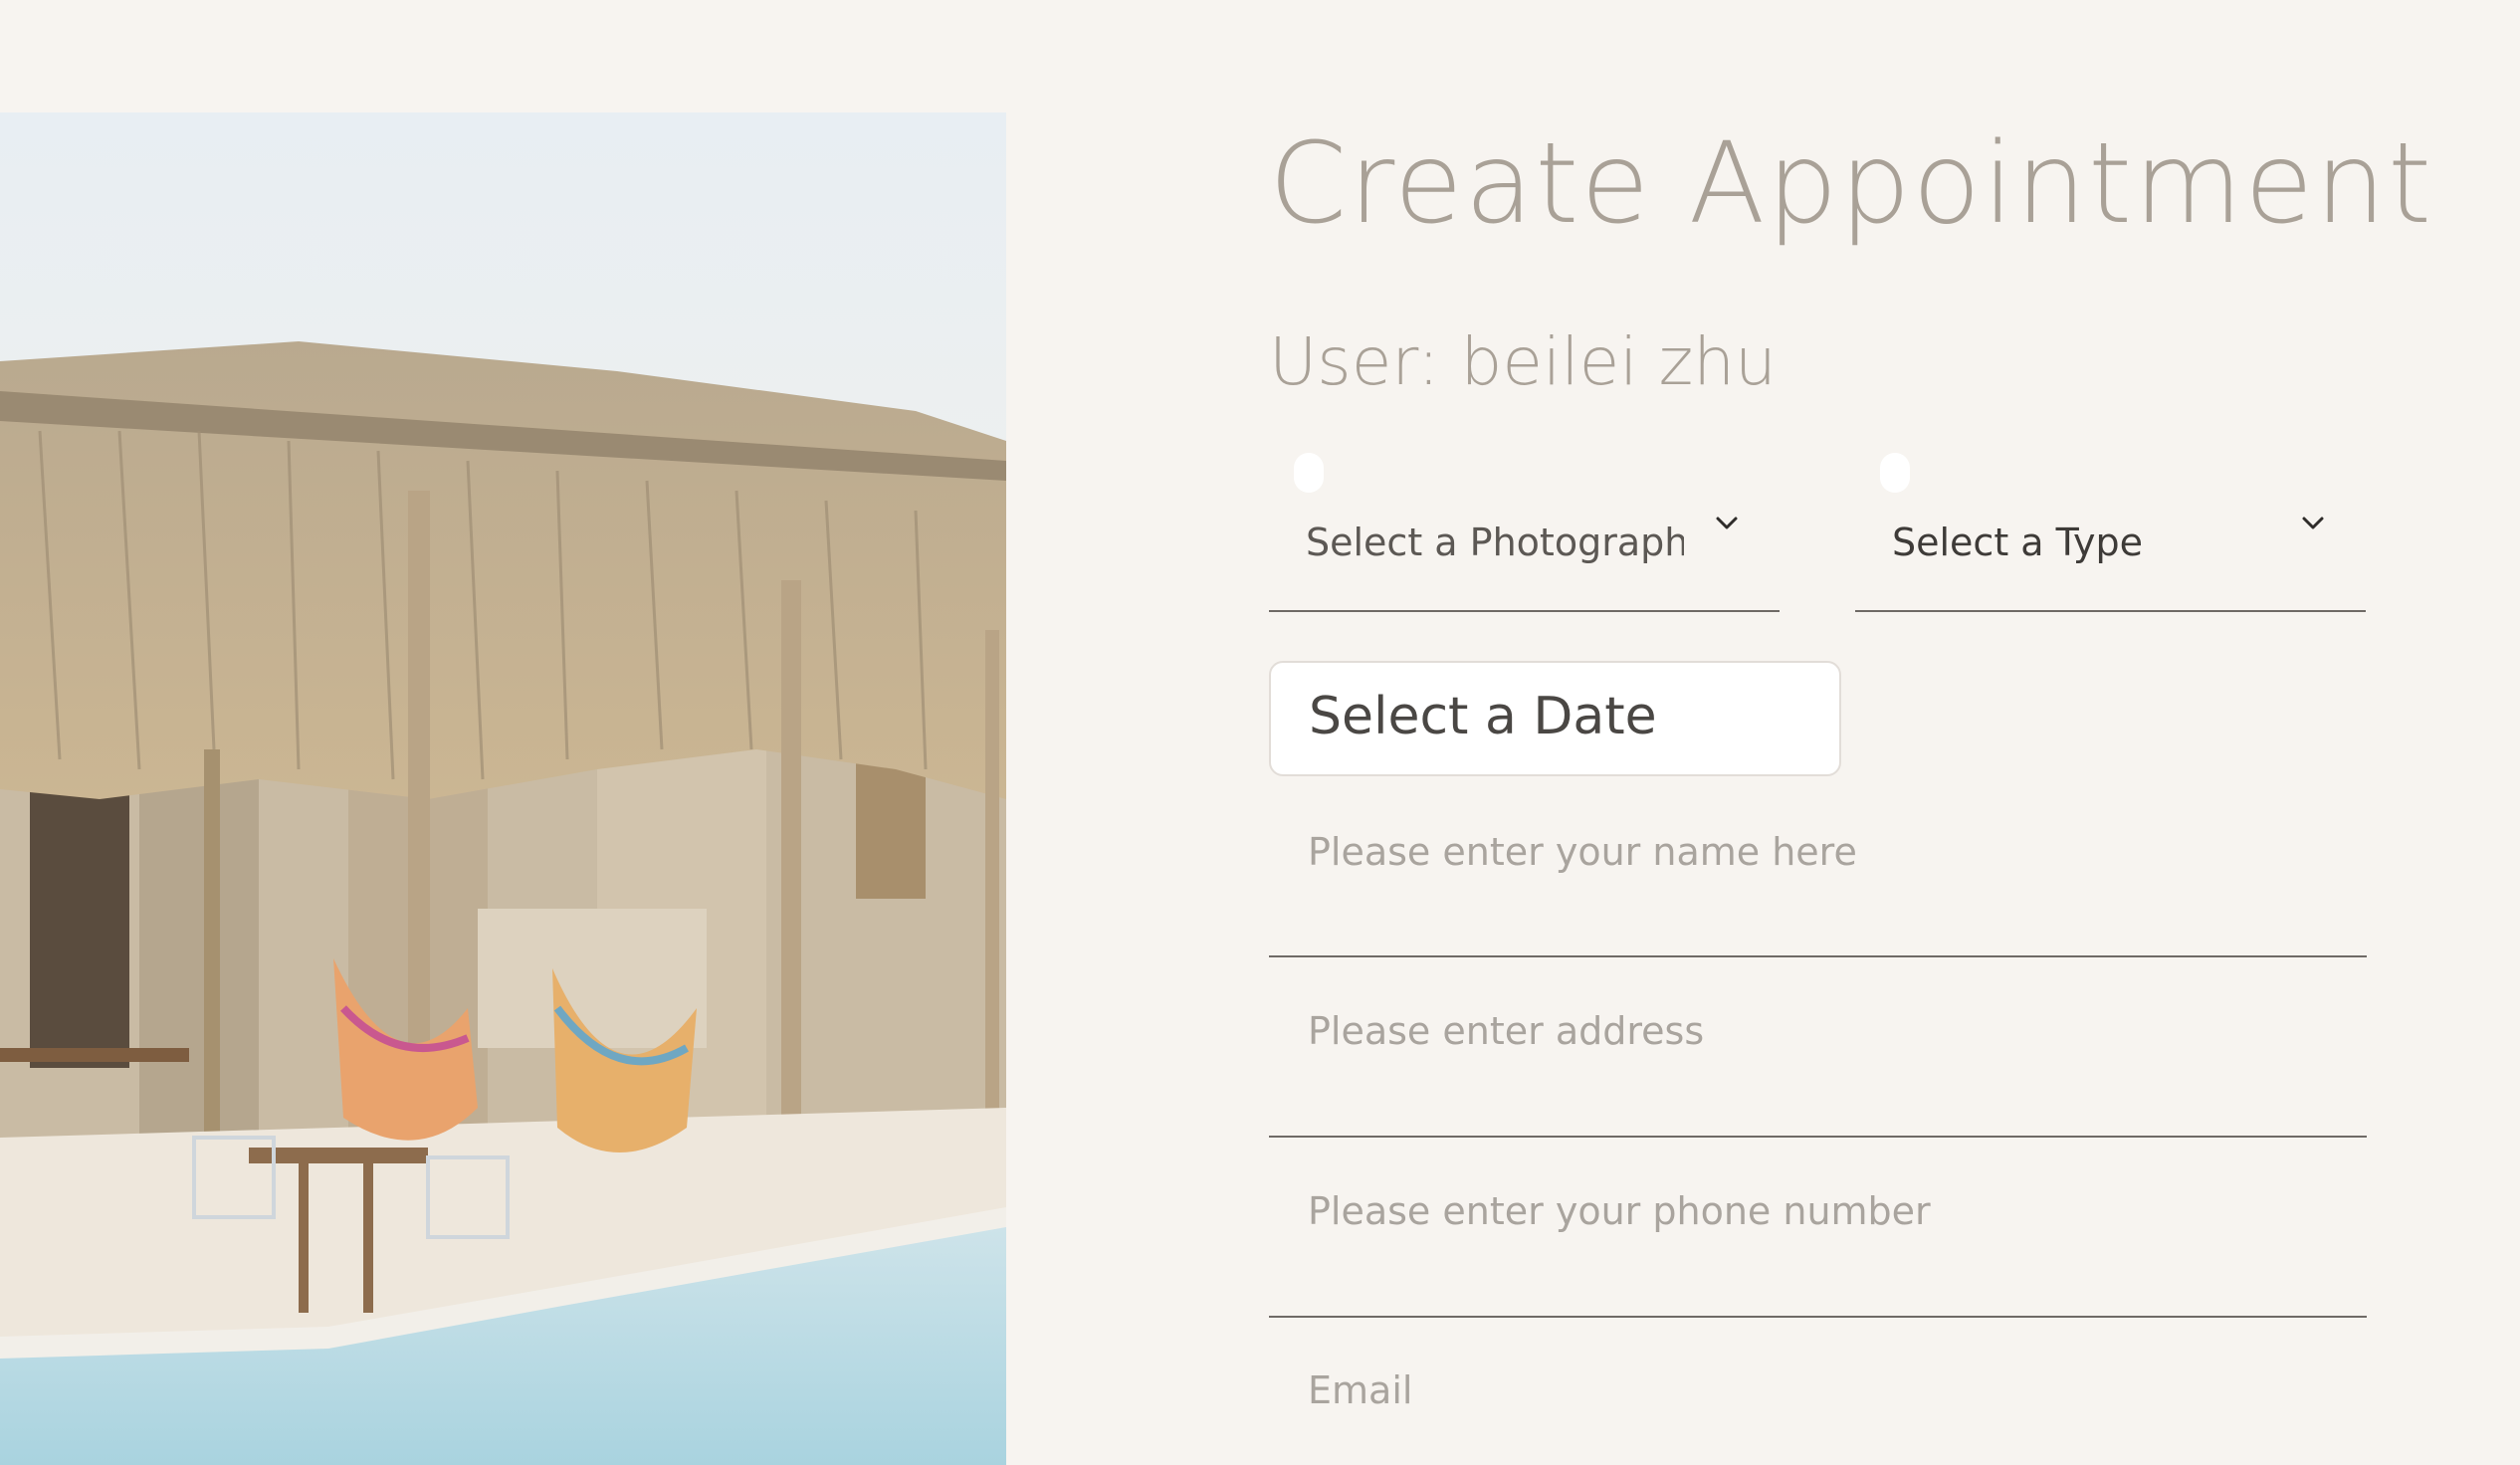  I want to click on type-select: Select a Type, so click(2110, 532).